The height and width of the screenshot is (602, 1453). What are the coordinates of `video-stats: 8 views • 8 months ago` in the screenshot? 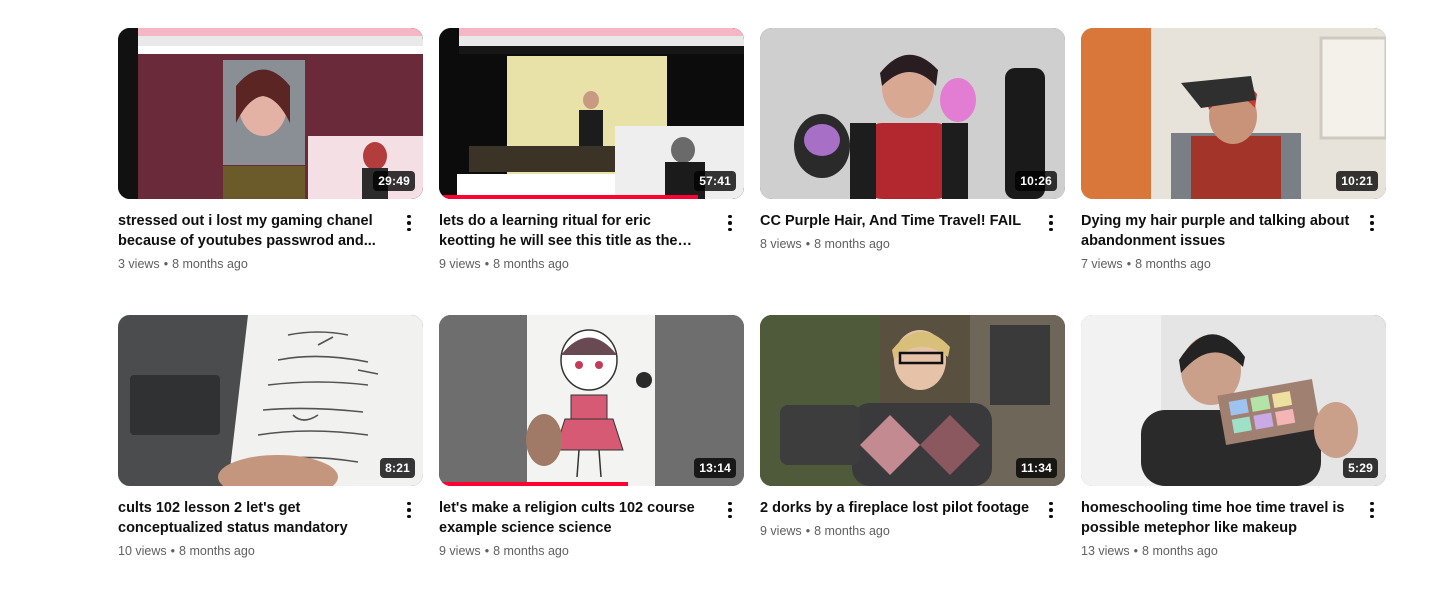 It's located at (895, 244).